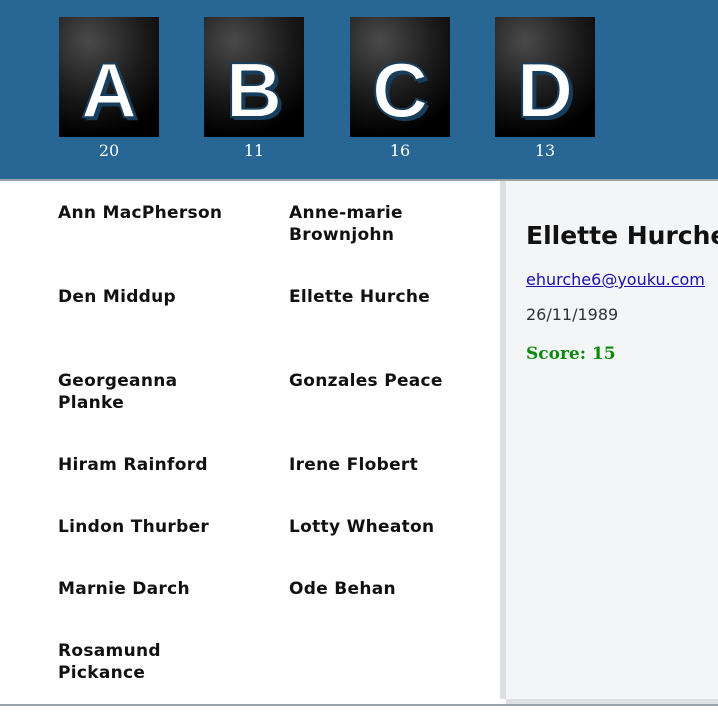  Describe the element at coordinates (376, 589) in the screenshot. I see `person-item: Ode Behan` at that location.